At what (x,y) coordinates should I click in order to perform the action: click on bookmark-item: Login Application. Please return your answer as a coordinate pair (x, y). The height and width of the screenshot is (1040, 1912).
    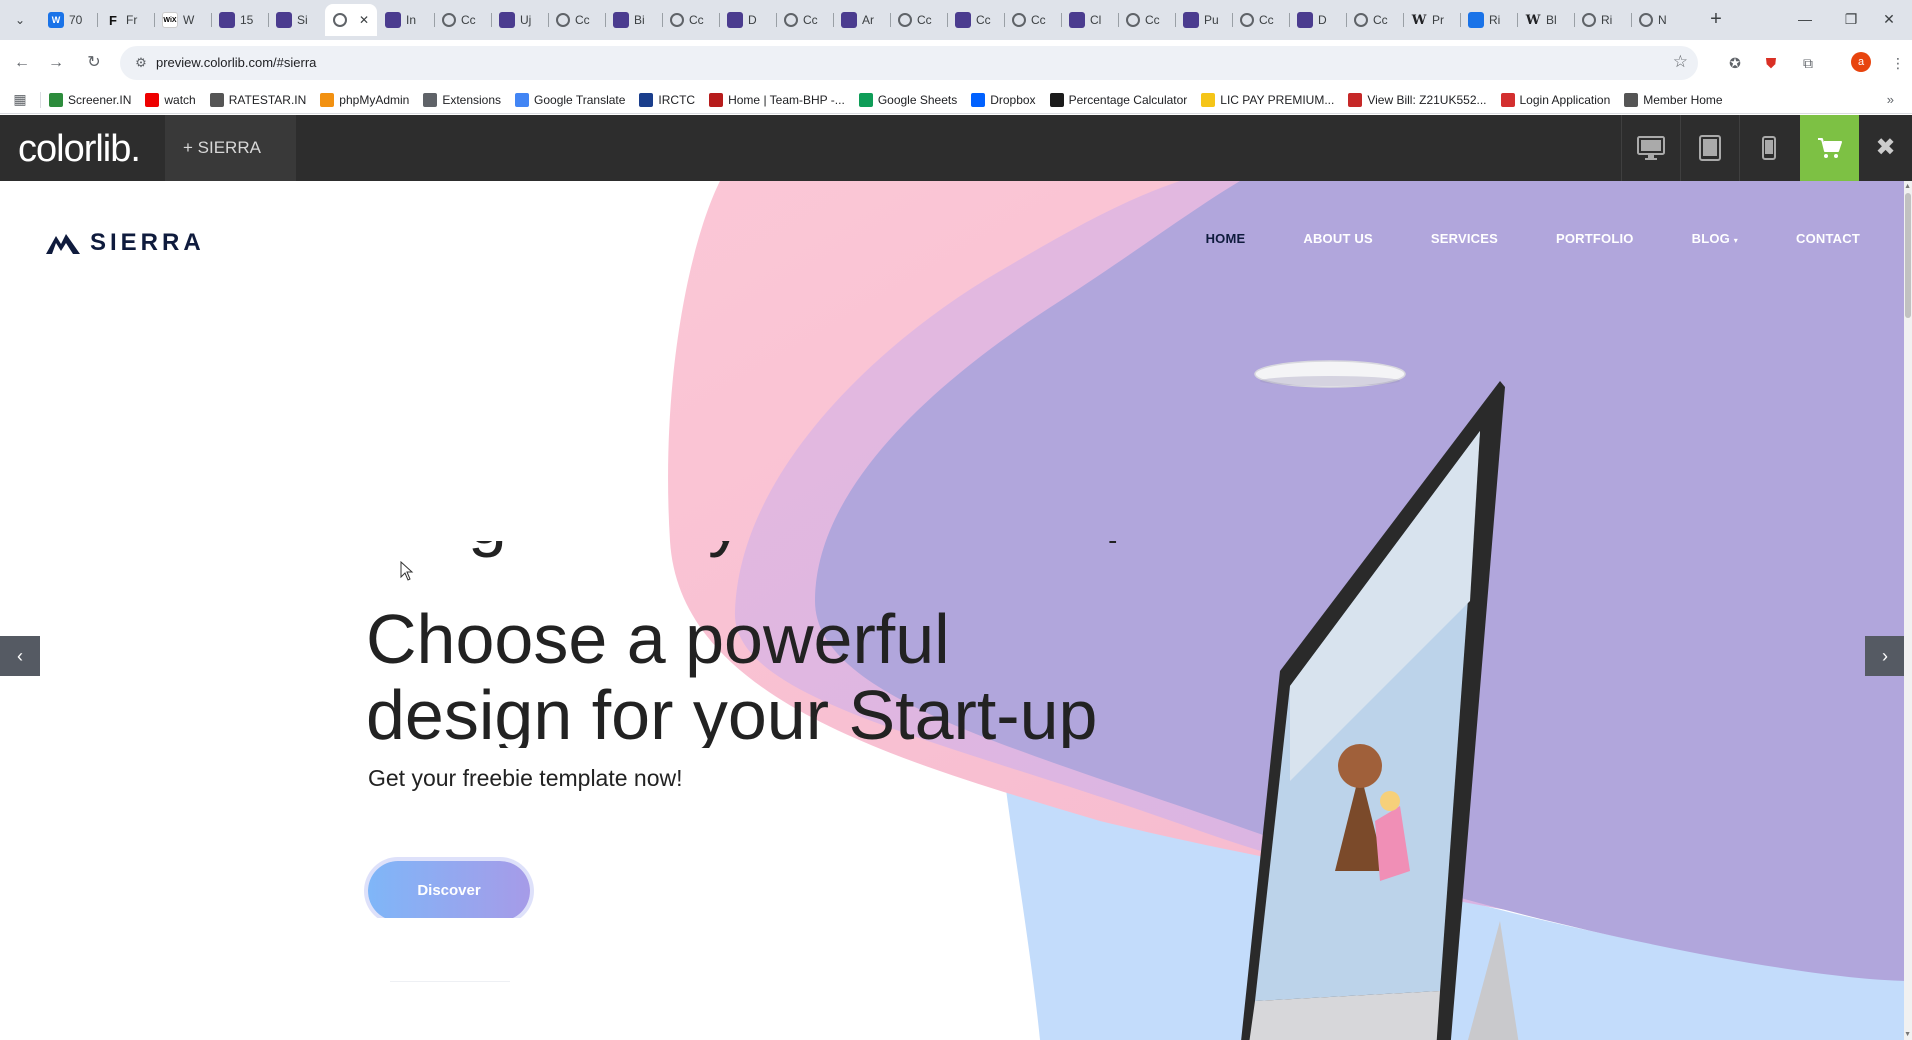
    Looking at the image, I should click on (1555, 99).